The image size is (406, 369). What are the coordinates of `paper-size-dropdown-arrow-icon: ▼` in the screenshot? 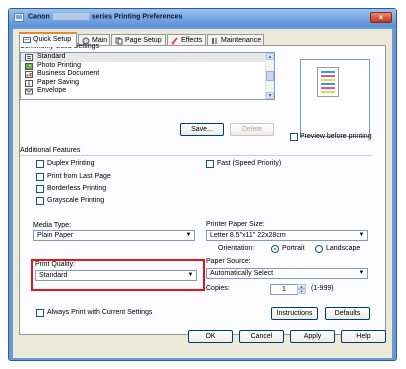 It's located at (361, 235).